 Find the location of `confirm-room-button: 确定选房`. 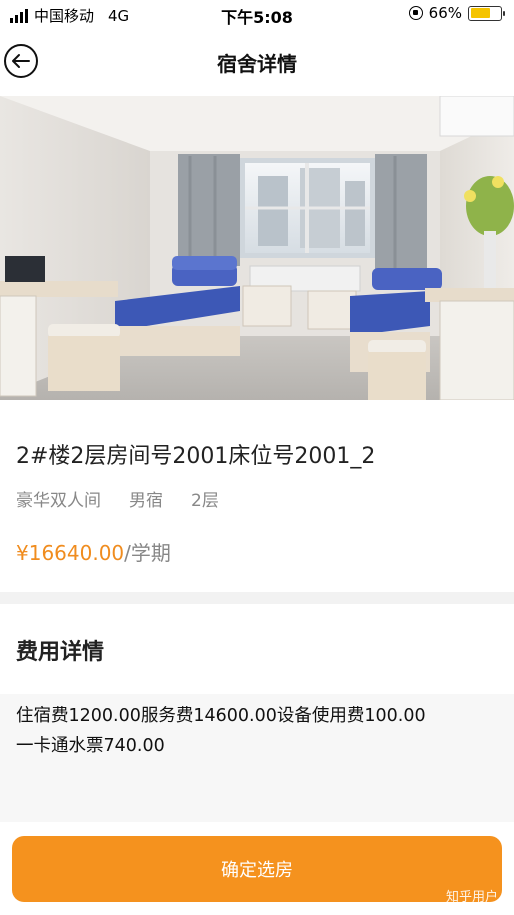

confirm-room-button: 确定选房 is located at coordinates (257, 869).